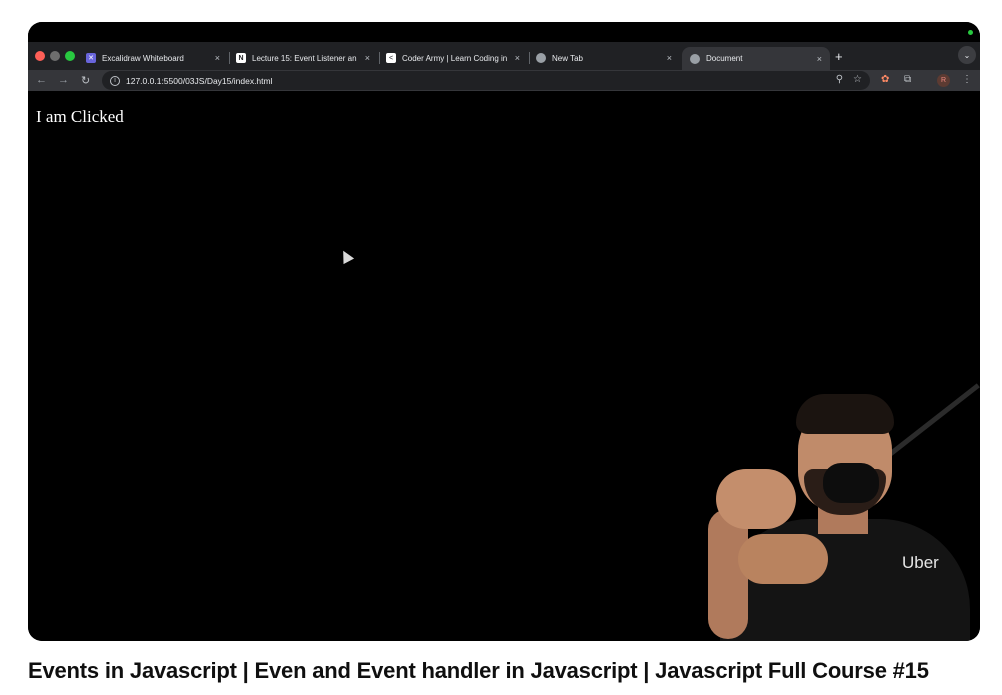 This screenshot has height=695, width=1002. Describe the element at coordinates (391, 58) in the screenshot. I see `coder-army-icon: <` at that location.